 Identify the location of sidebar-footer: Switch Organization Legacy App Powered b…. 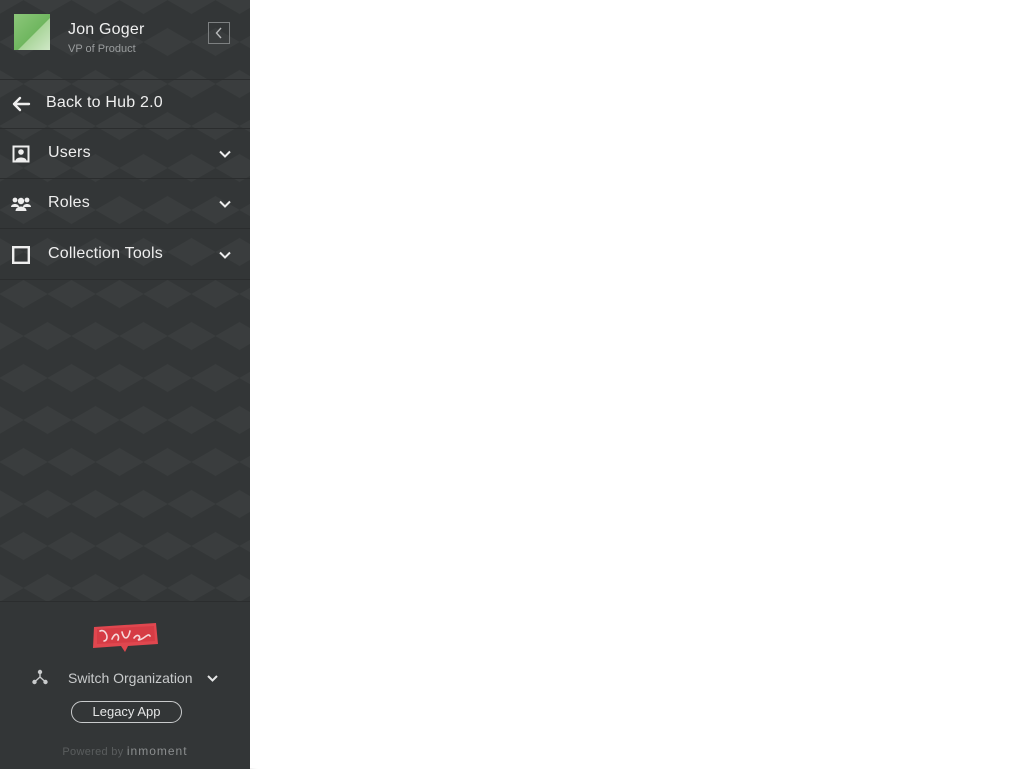
(125, 685).